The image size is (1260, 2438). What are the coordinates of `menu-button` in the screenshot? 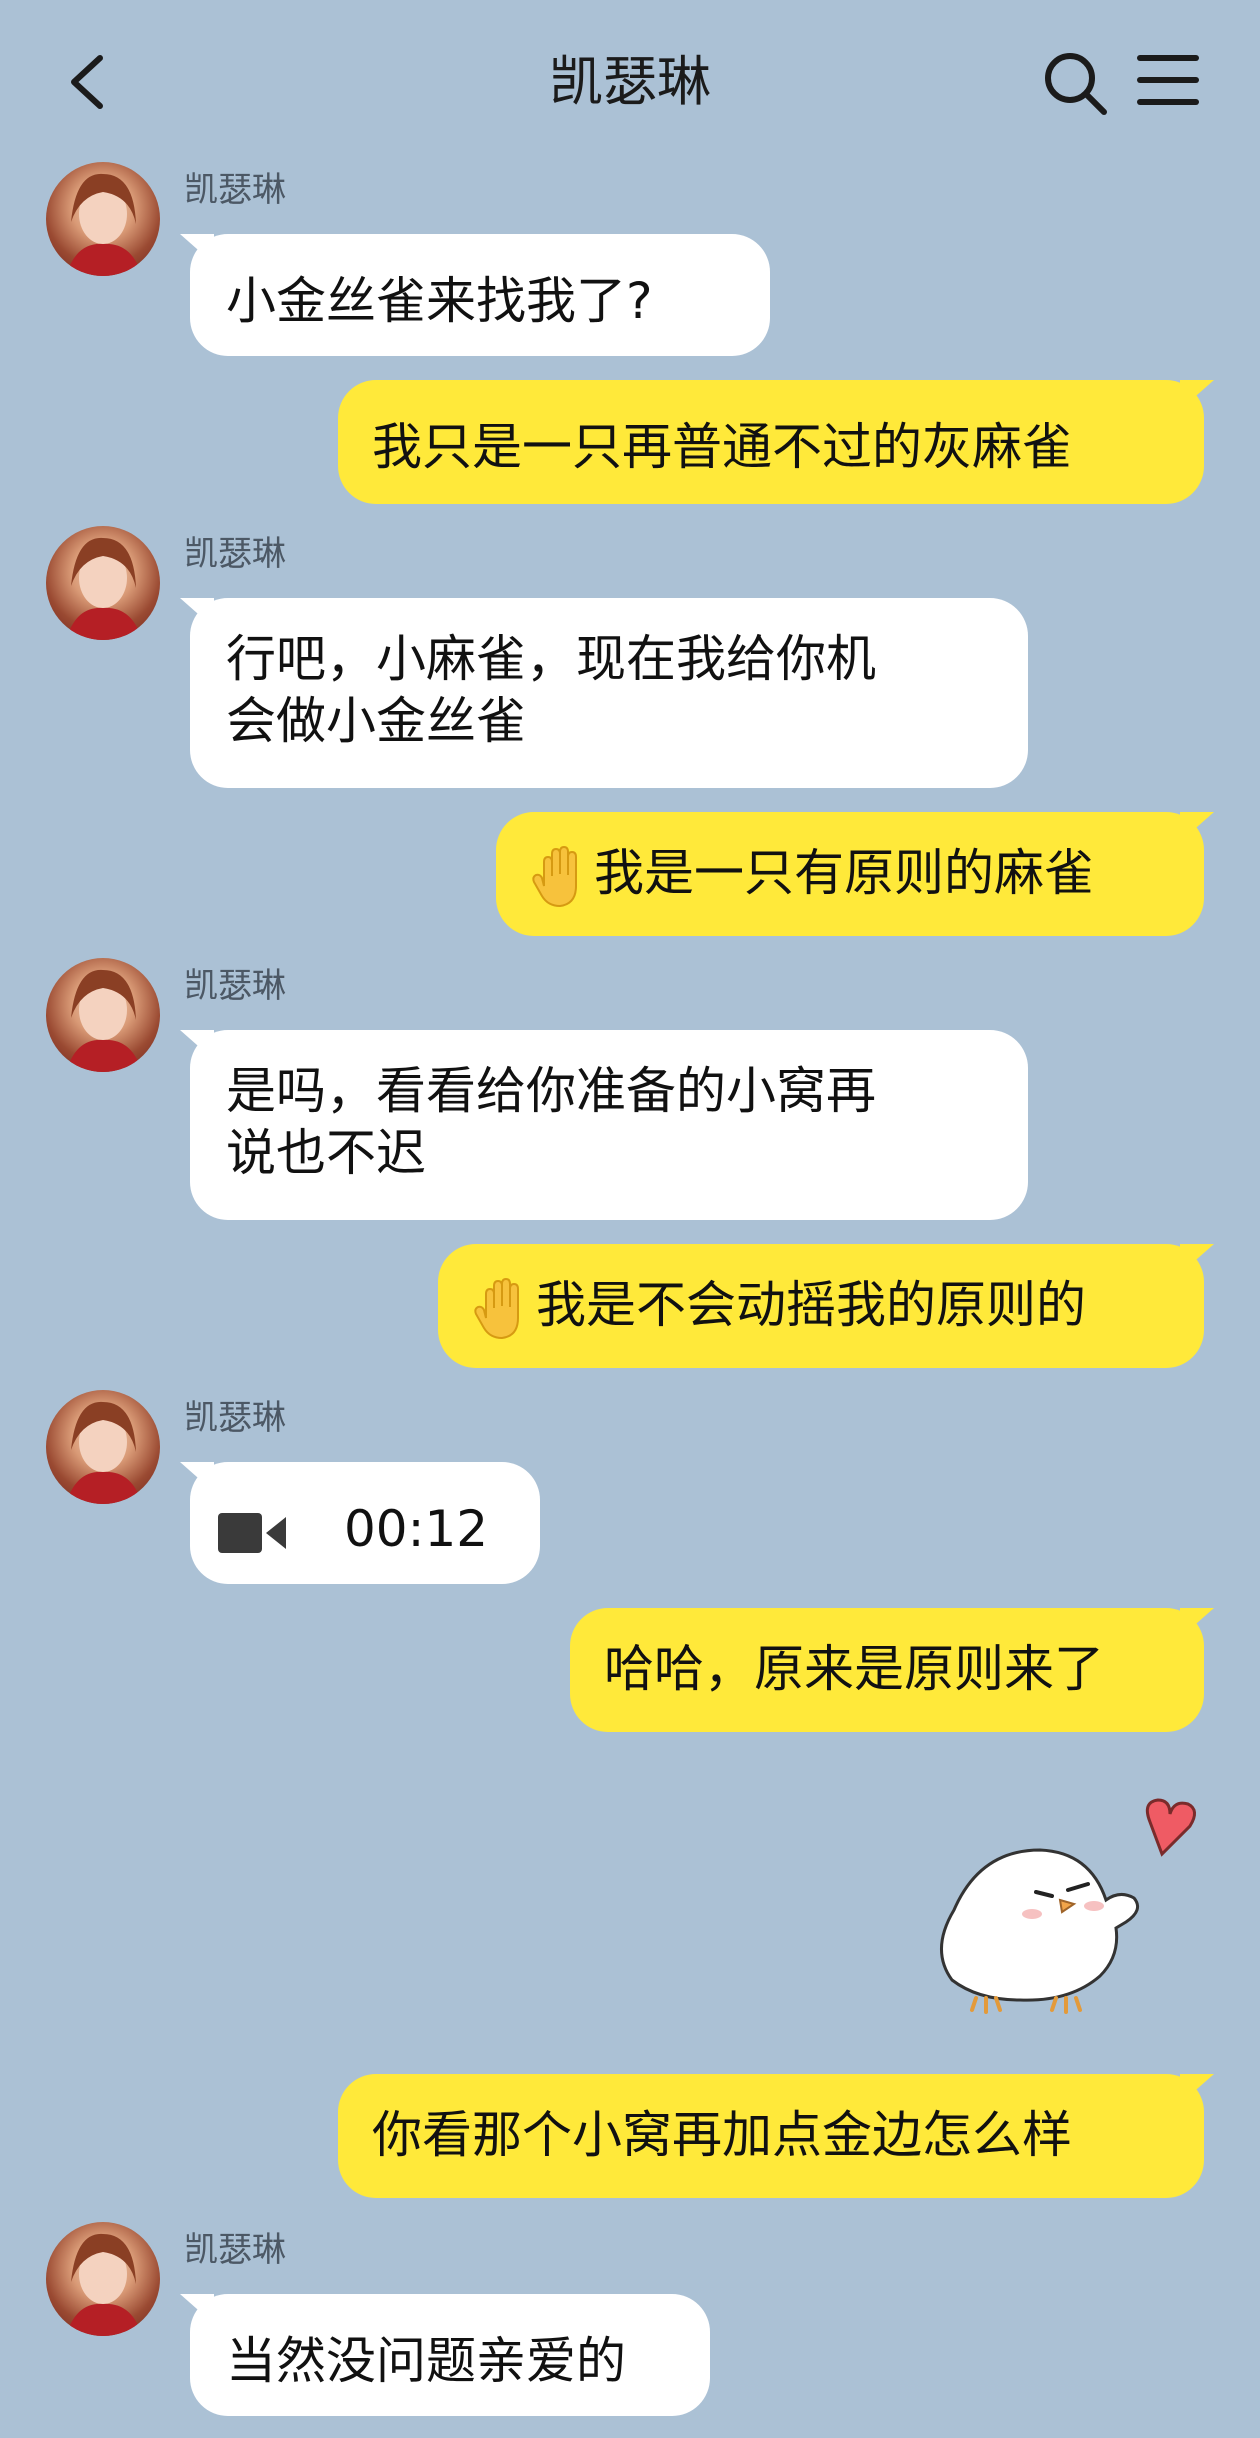 It's located at (1168, 80).